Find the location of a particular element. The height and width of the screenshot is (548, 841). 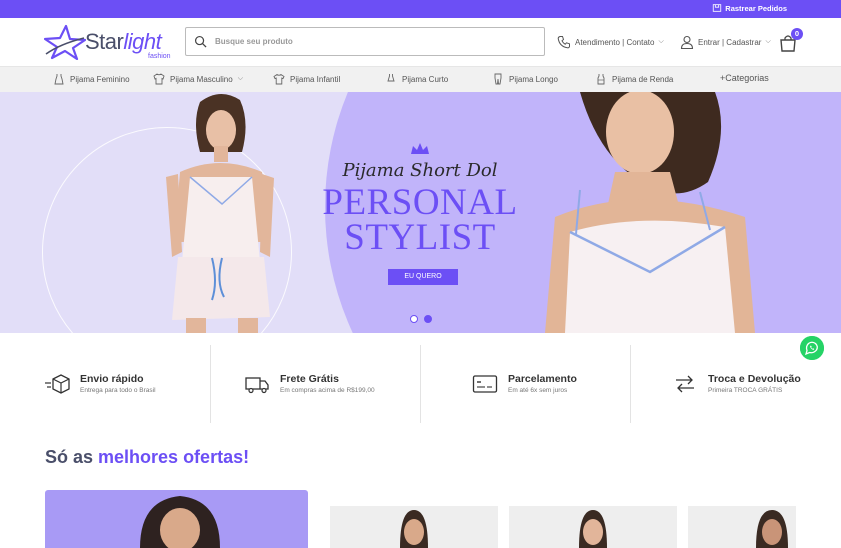

logo: Starlight fashion is located at coordinates (109, 42).